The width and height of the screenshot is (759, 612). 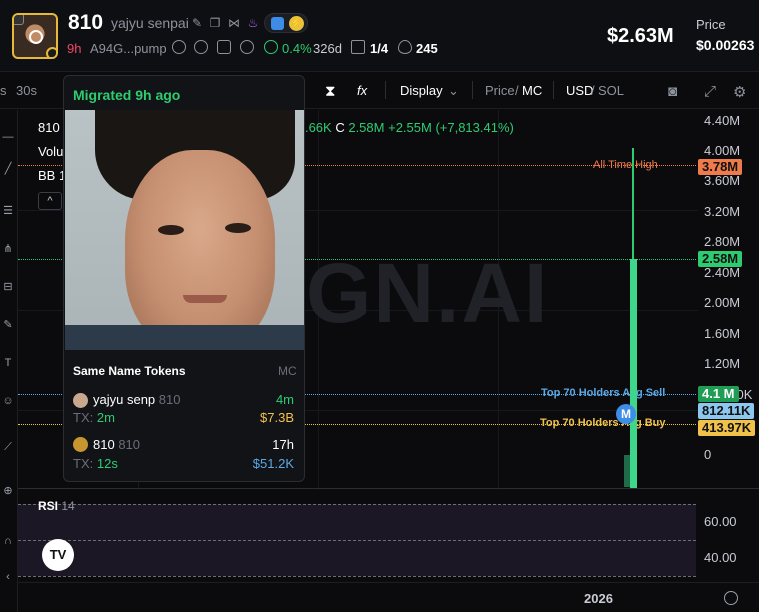 What do you see at coordinates (731, 598) in the screenshot?
I see `axis-settings-icon` at bounding box center [731, 598].